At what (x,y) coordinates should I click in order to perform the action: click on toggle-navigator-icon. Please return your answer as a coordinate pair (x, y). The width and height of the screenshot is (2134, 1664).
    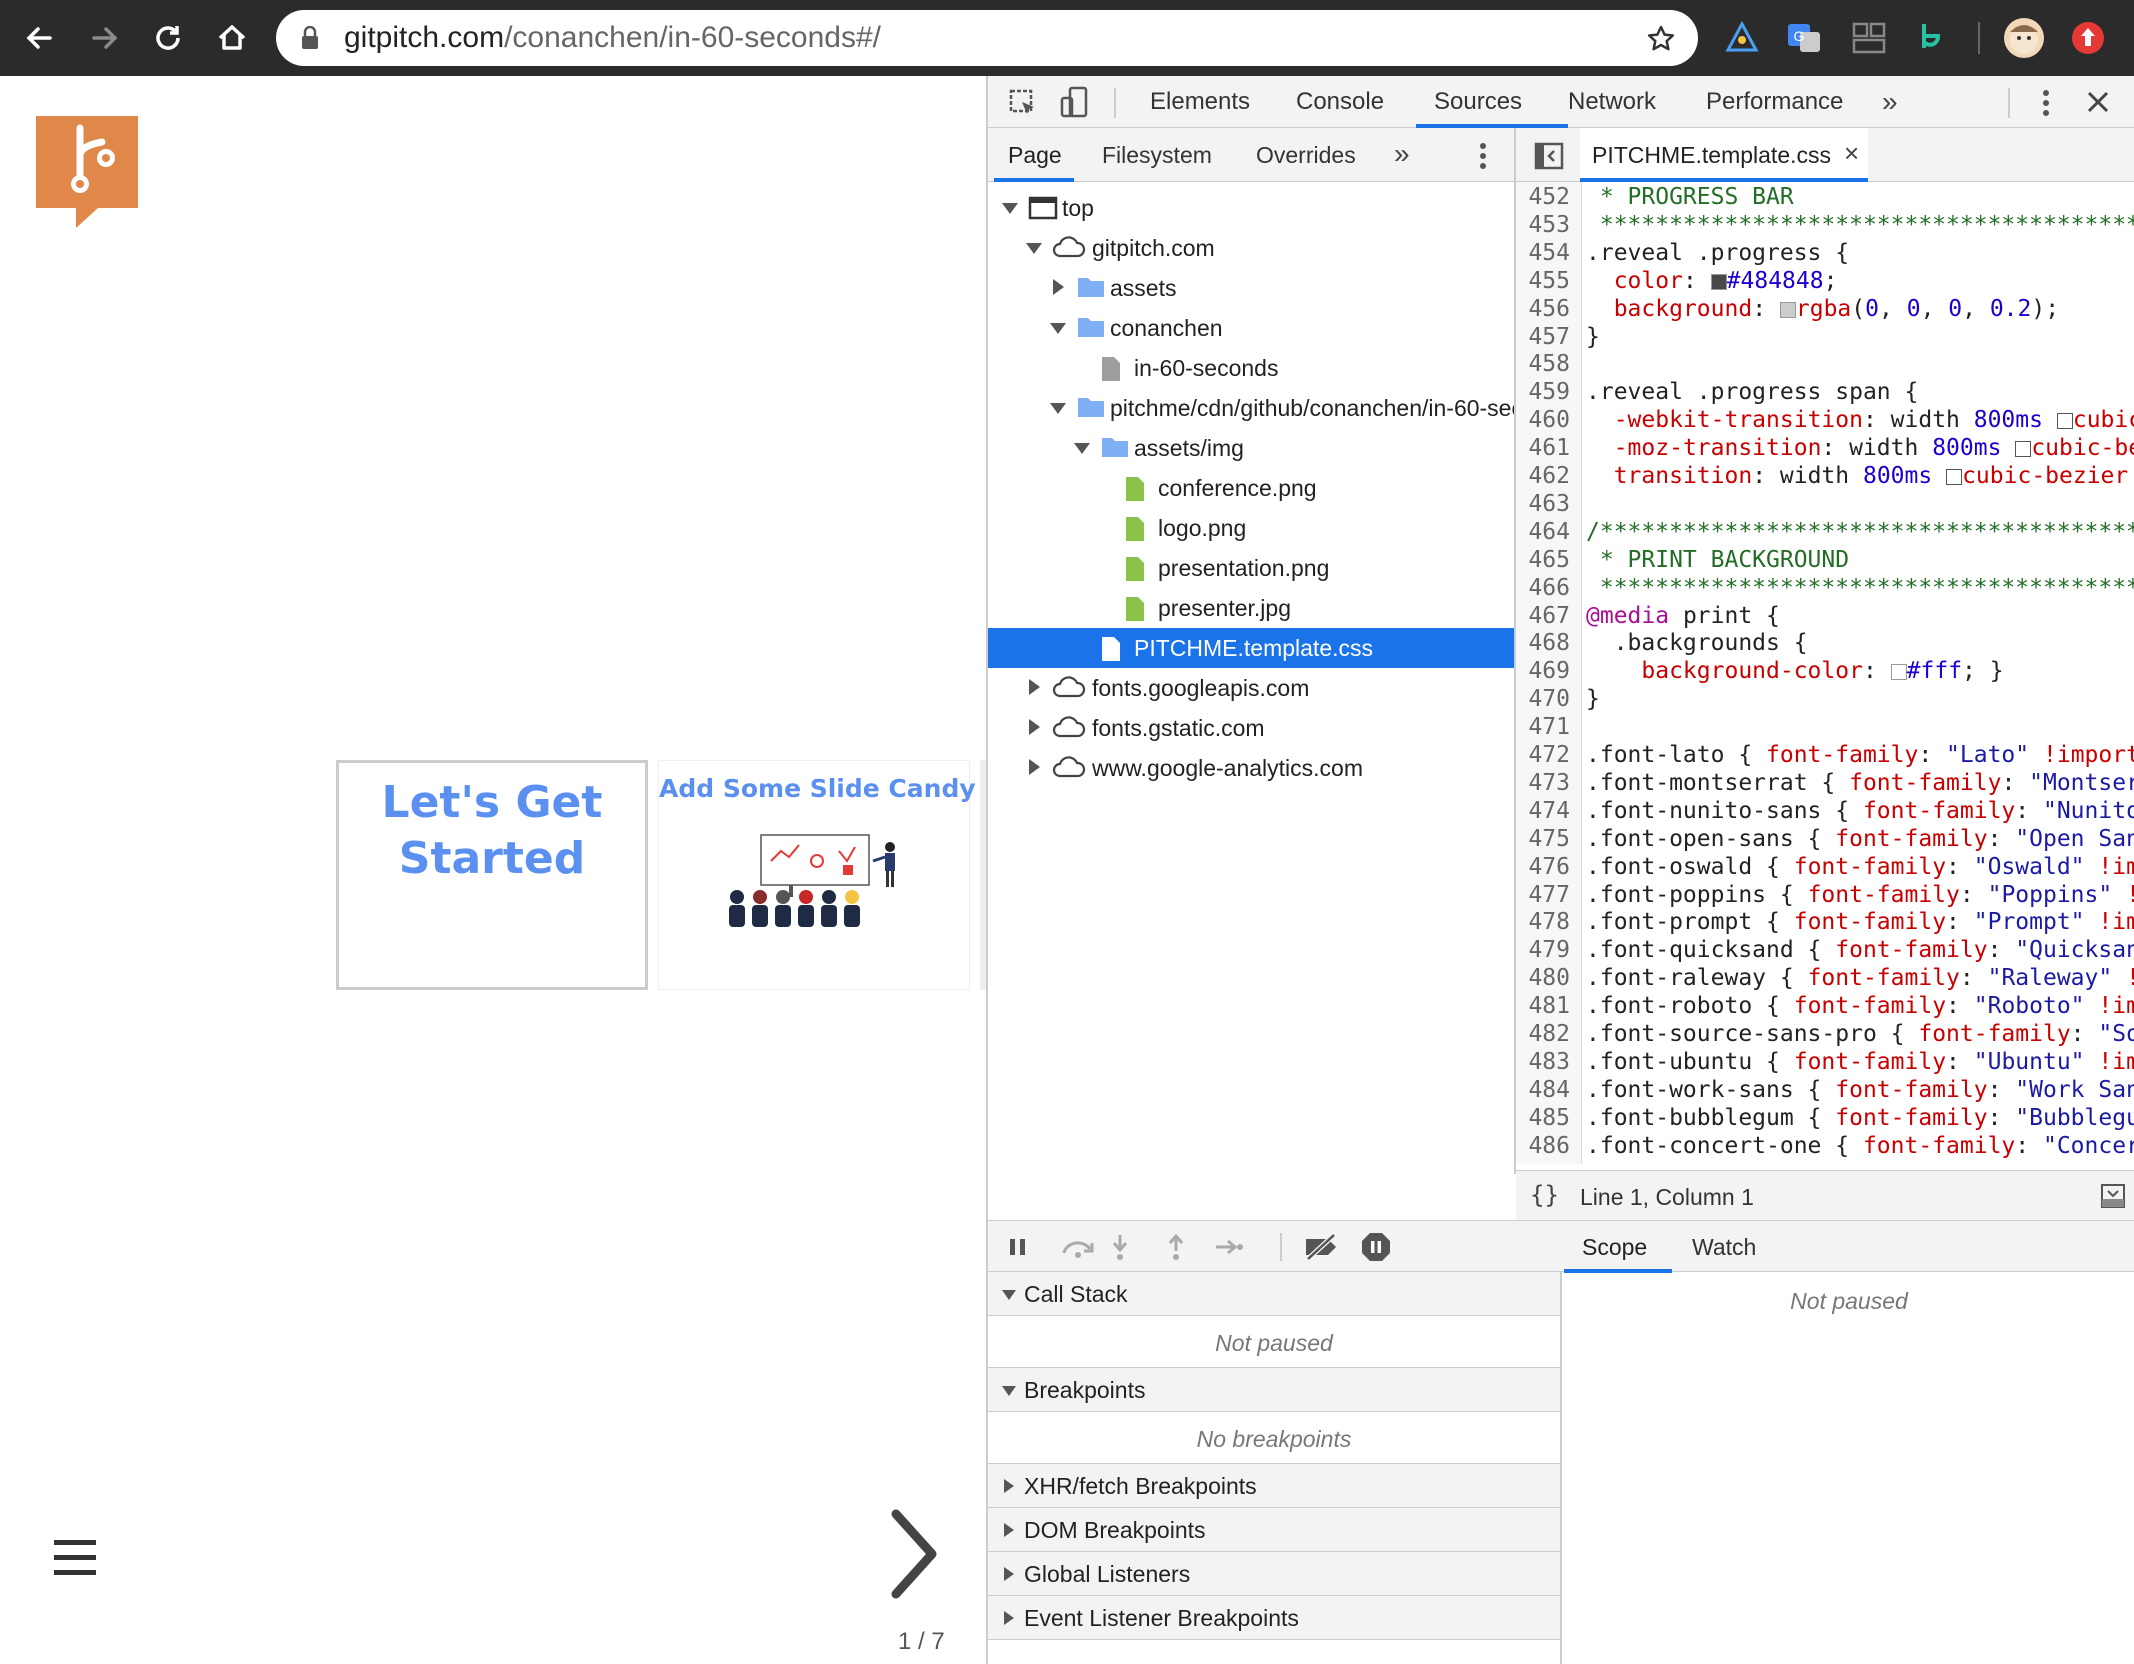
    Looking at the image, I should click on (1549, 156).